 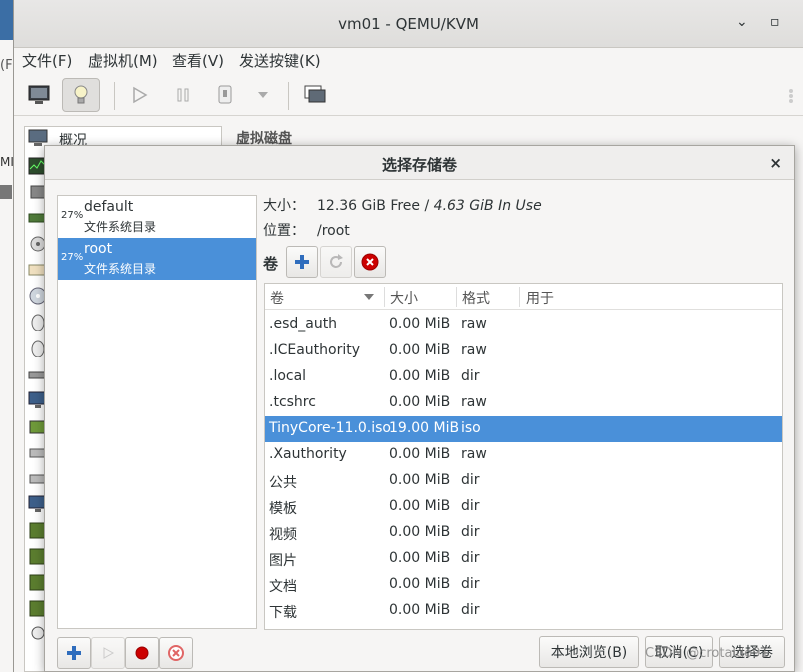 I want to click on minimize-button: ⌄, so click(x=742, y=22).